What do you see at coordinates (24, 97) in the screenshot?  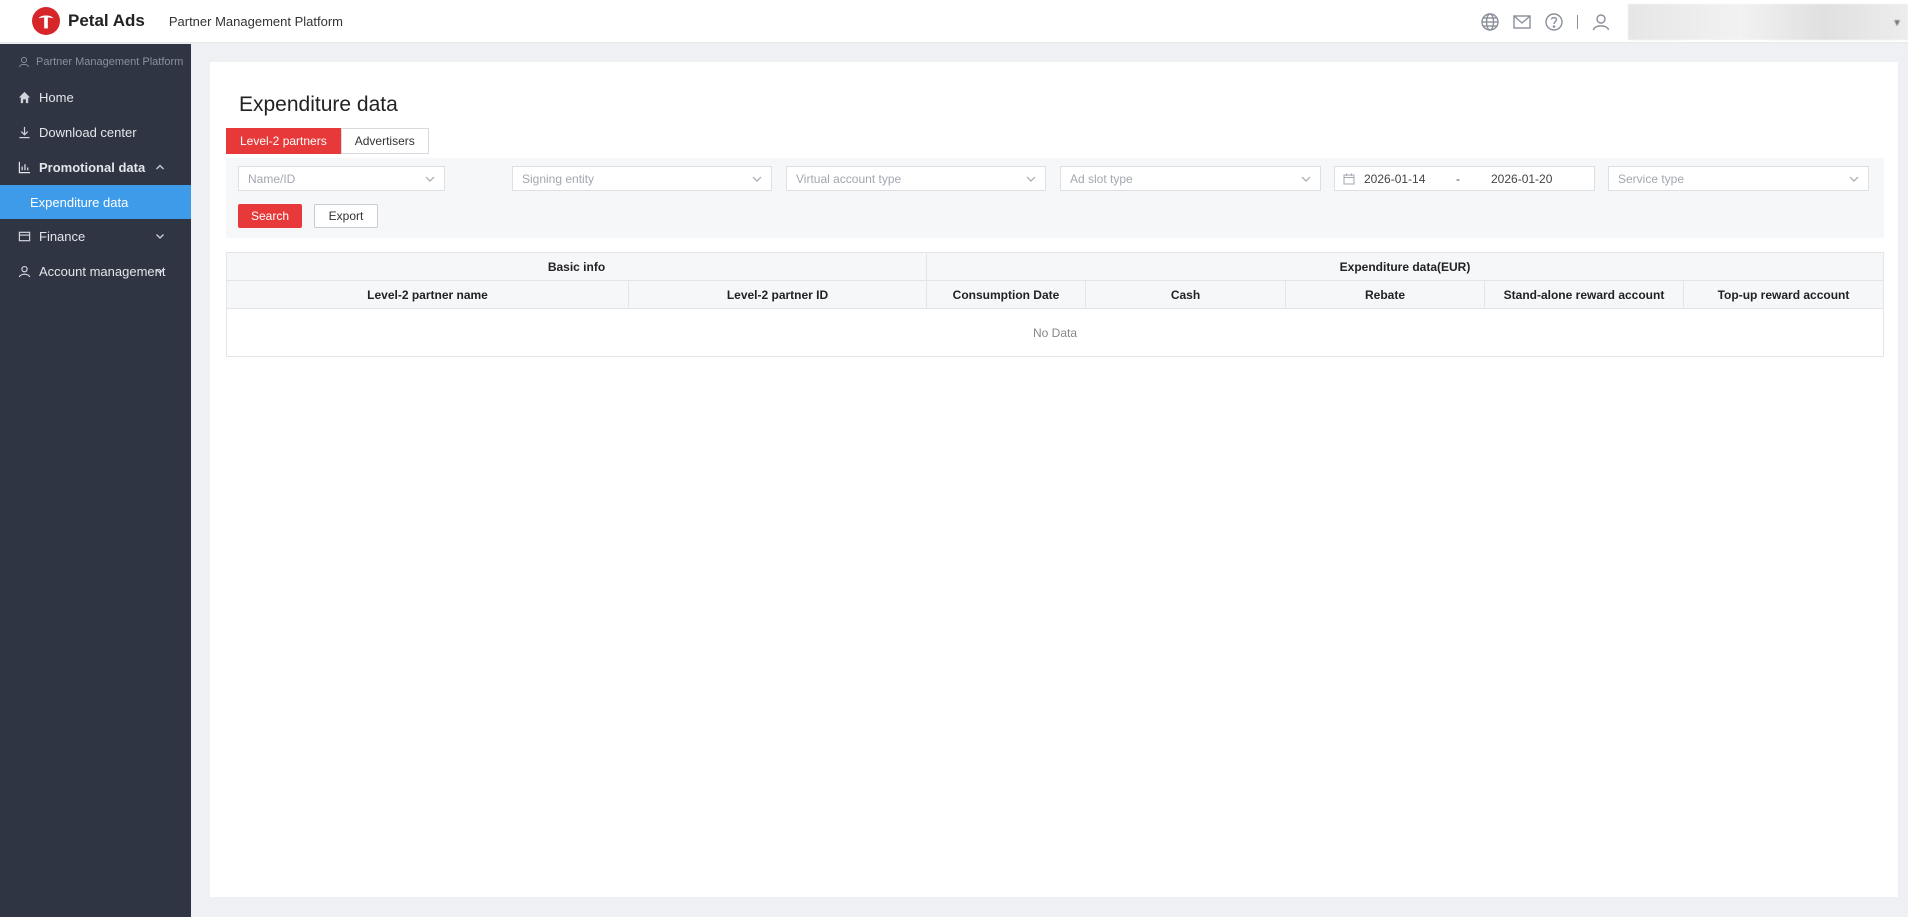 I see `home-icon` at bounding box center [24, 97].